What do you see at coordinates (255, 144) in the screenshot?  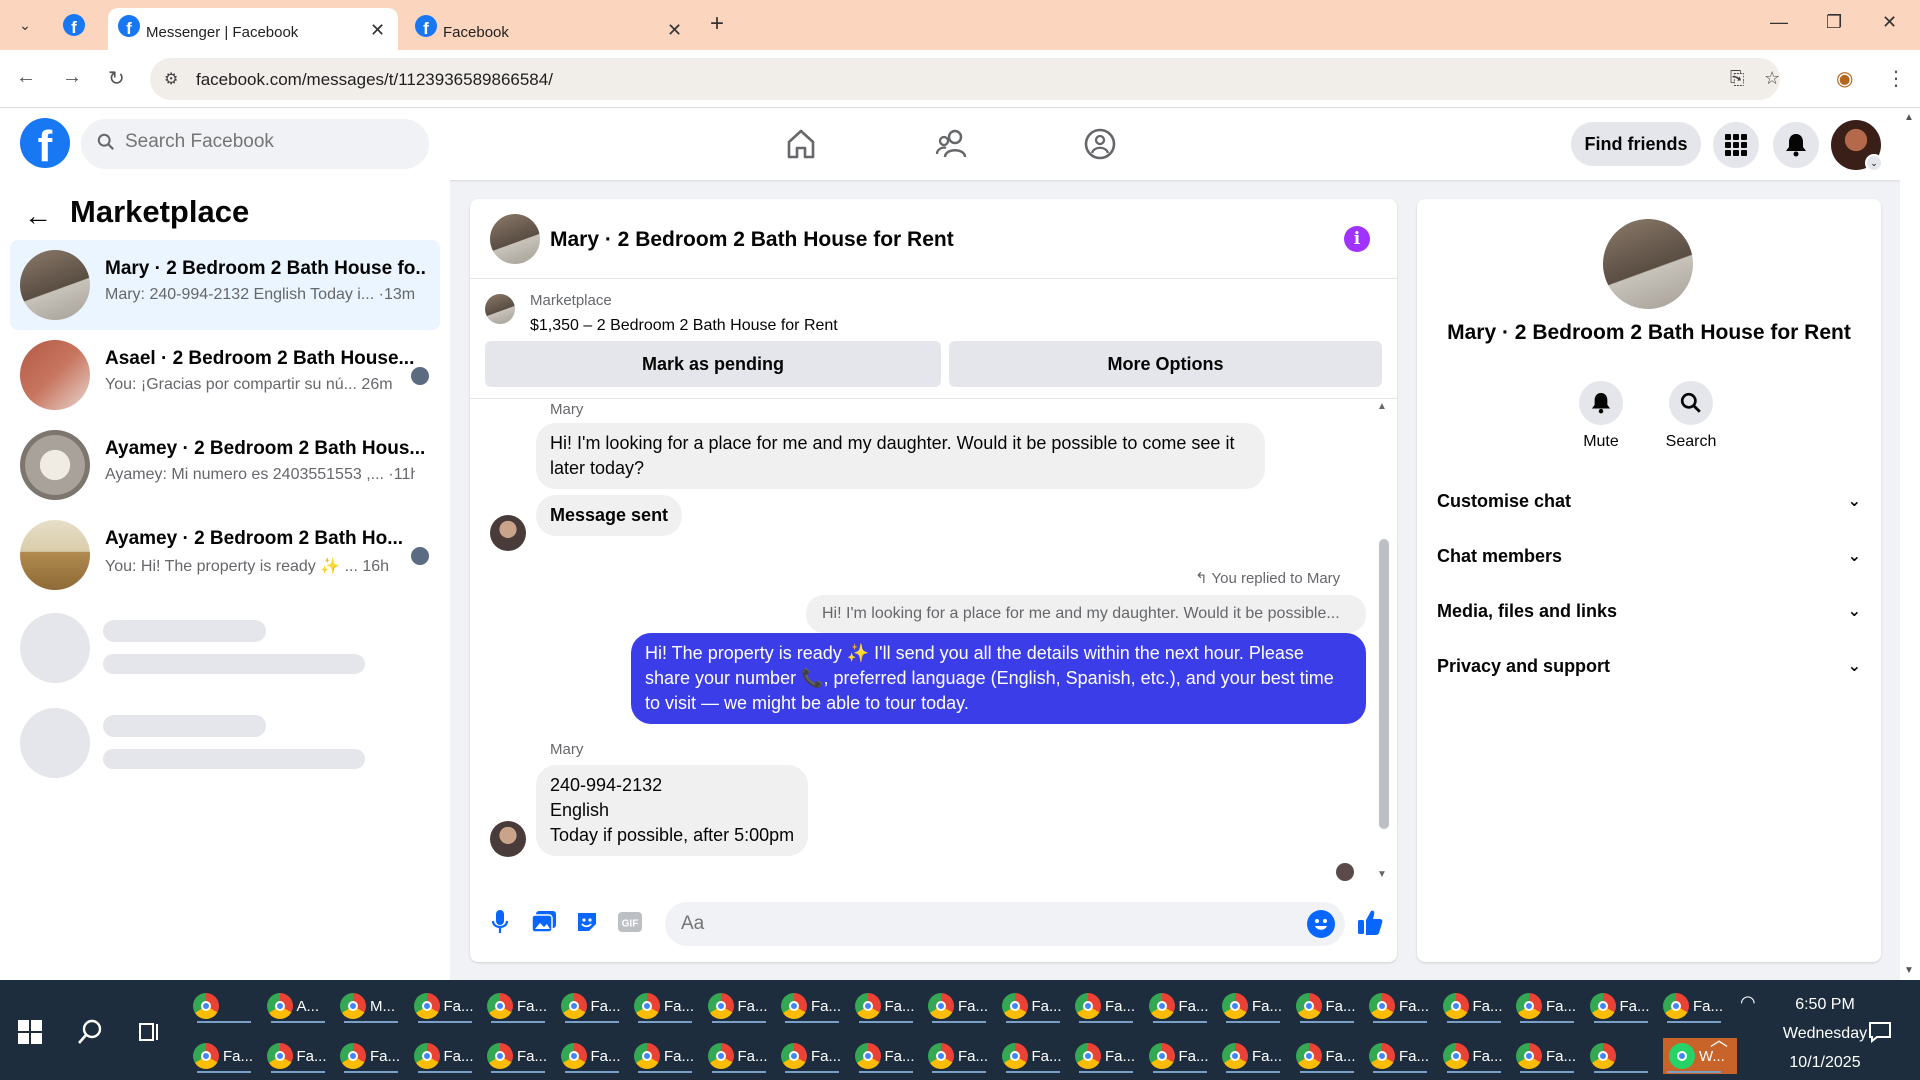 I see `search-box` at bounding box center [255, 144].